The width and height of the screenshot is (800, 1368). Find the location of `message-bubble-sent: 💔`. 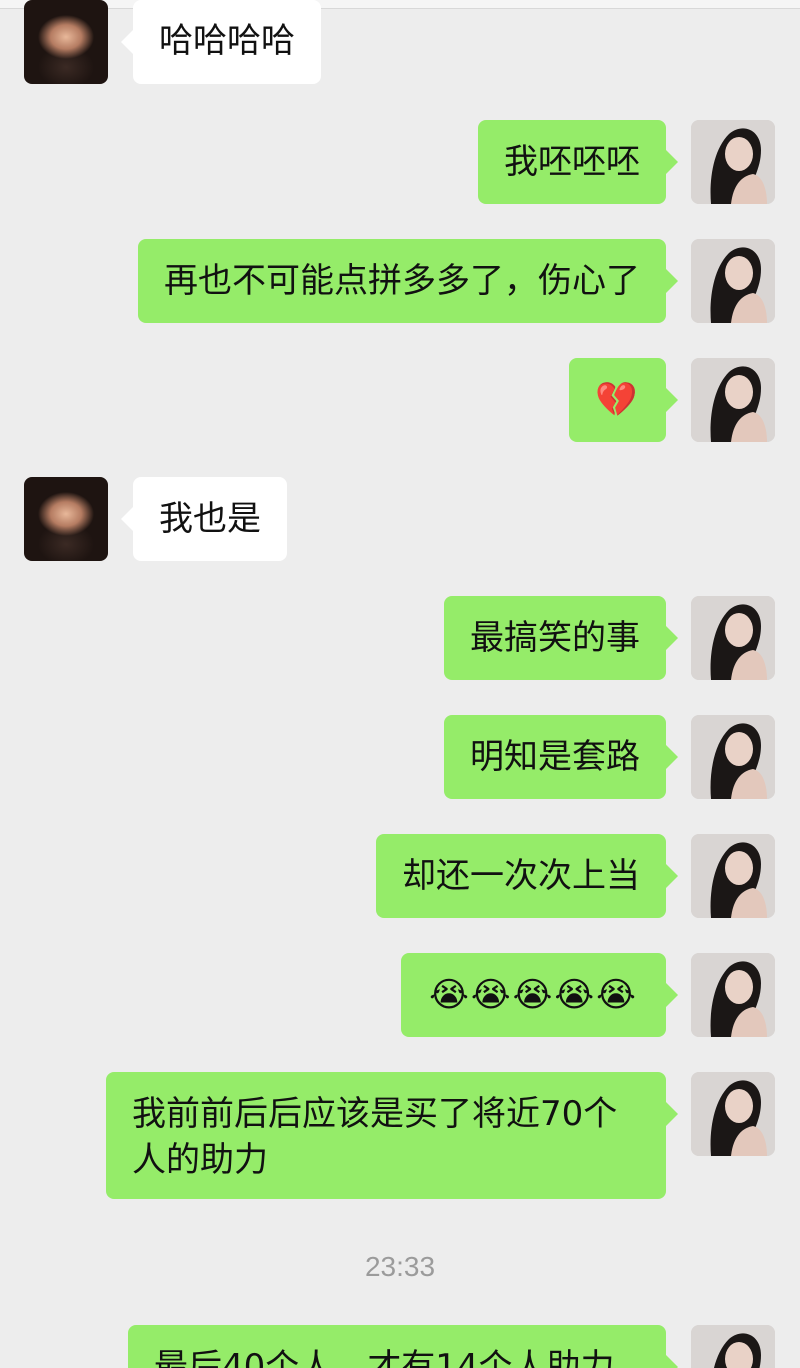

message-bubble-sent: 💔 is located at coordinates (623, 400).